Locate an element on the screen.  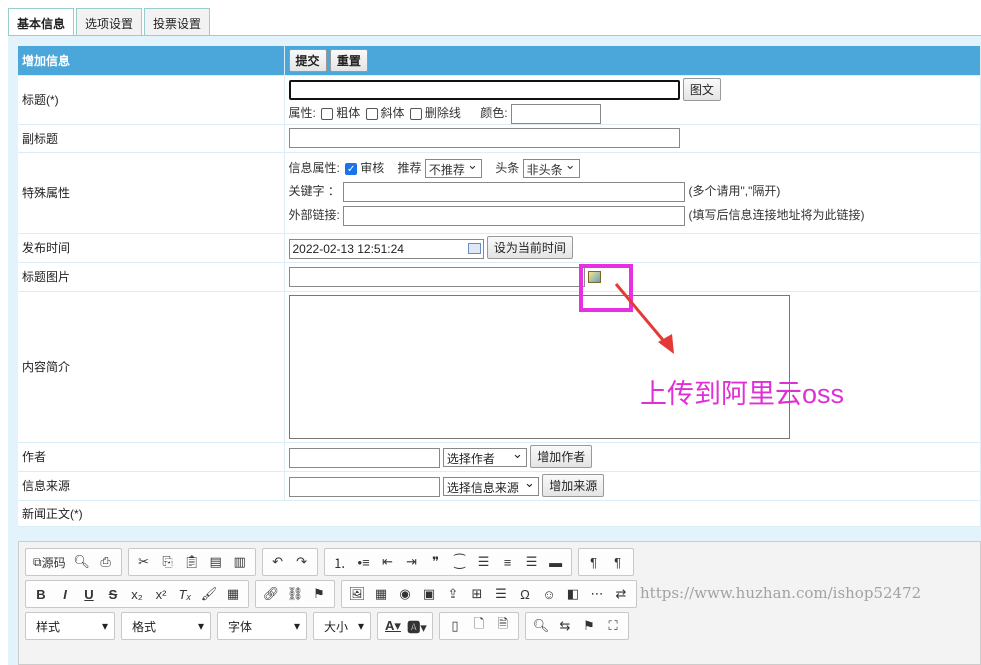
tab-options: 选项设置 is located at coordinates (109, 22).